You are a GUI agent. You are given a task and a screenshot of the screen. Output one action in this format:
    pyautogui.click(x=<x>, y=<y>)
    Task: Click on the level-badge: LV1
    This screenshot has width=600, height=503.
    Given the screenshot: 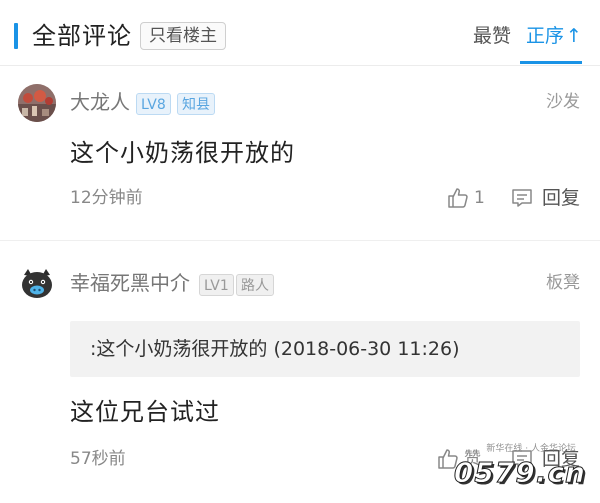 What is the action you would take?
    pyautogui.click(x=216, y=285)
    